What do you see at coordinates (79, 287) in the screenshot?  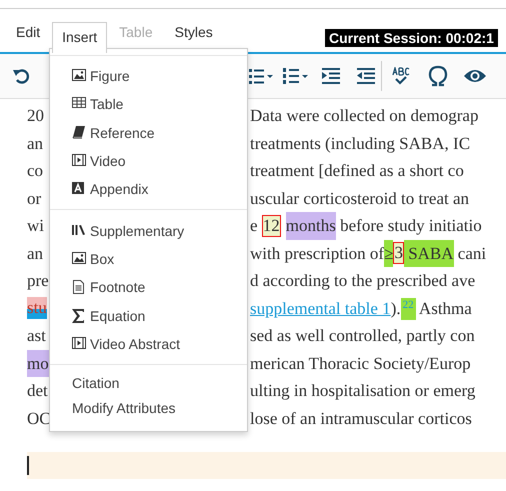 I see `document-icon` at bounding box center [79, 287].